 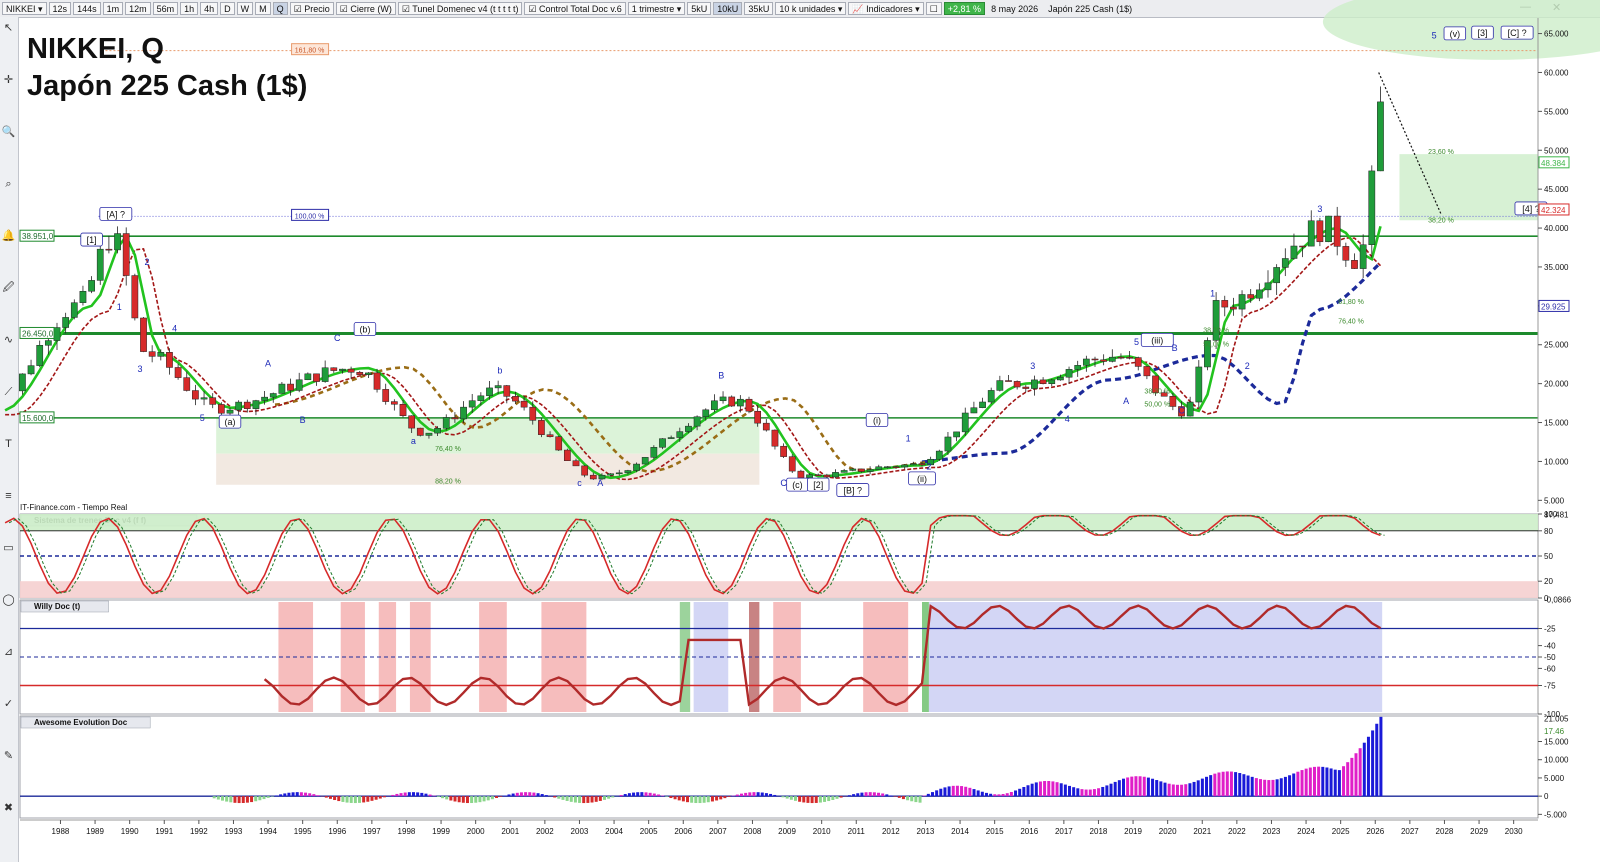 I want to click on wave-label: a, so click(x=413, y=441).